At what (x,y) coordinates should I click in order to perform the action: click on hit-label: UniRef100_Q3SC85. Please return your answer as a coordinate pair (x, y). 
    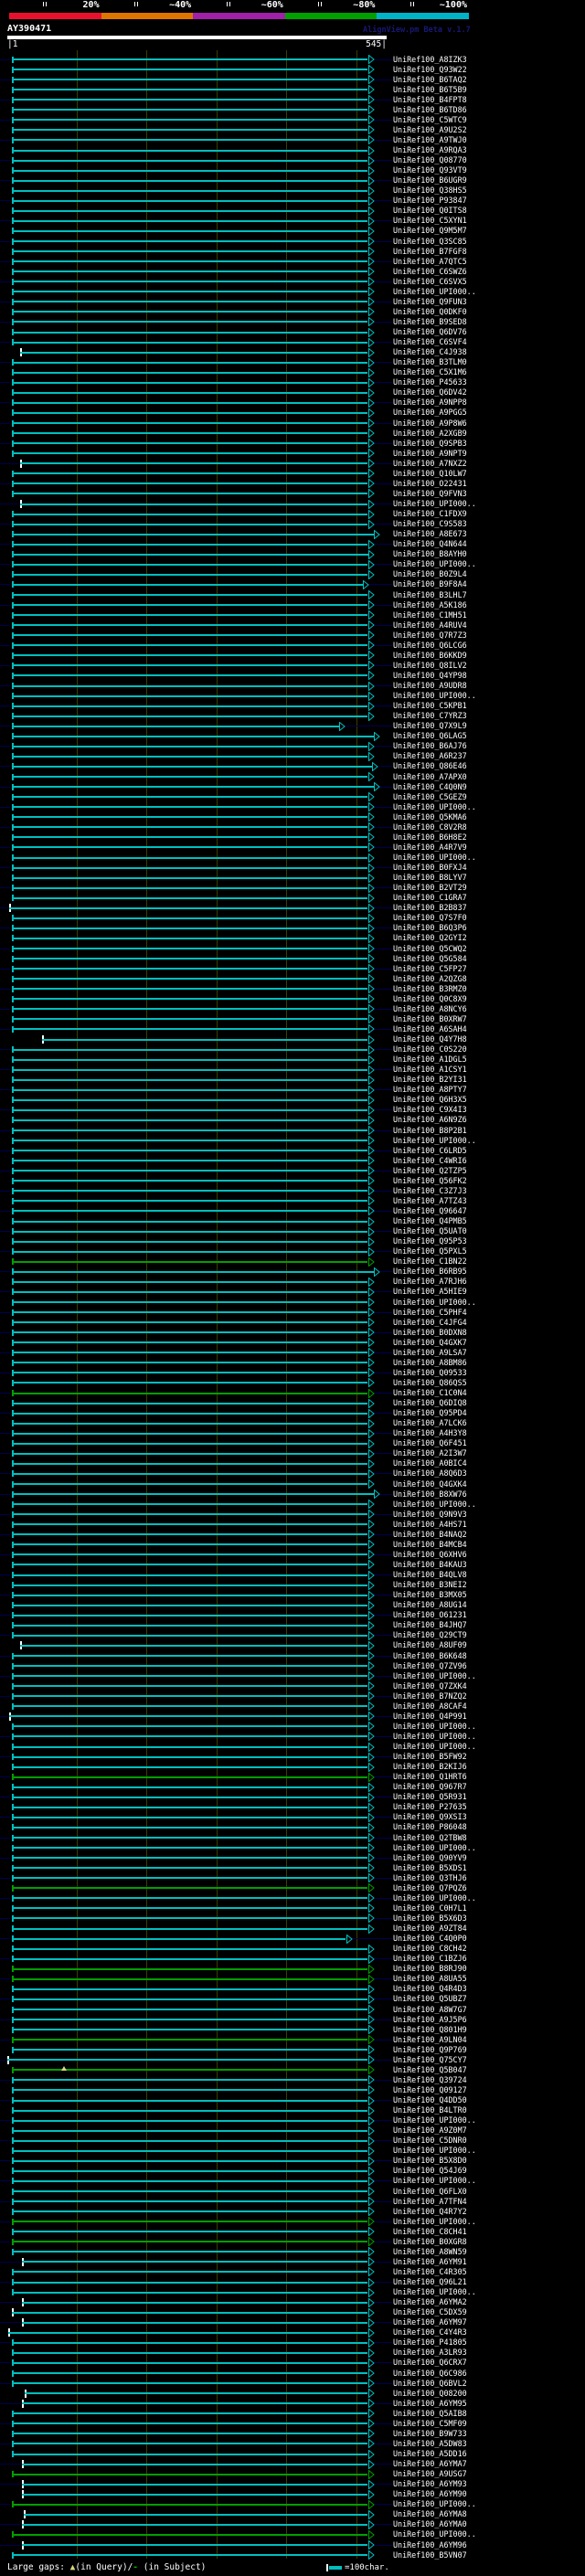
    Looking at the image, I should click on (430, 241).